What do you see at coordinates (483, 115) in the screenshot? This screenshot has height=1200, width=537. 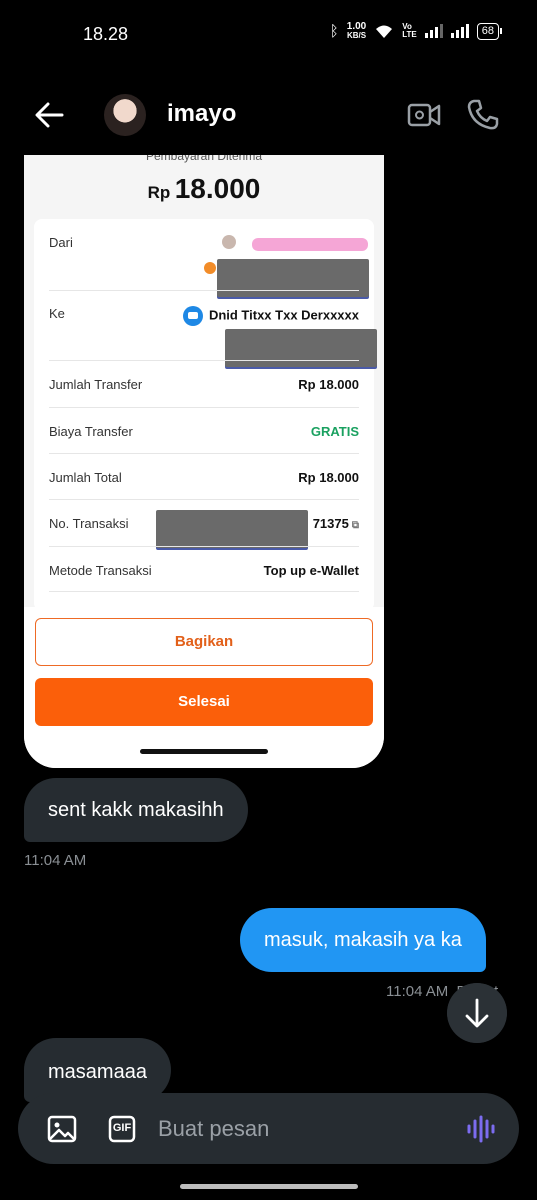 I see `phone-call-icon` at bounding box center [483, 115].